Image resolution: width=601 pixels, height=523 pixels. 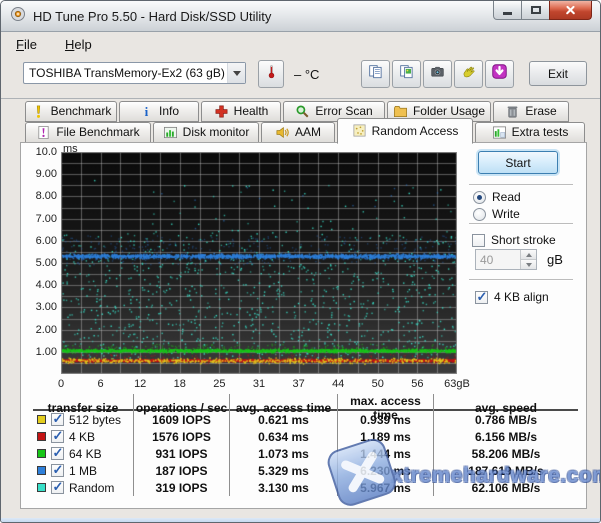 What do you see at coordinates (170, 132) in the screenshot?
I see `bar-chart-icon` at bounding box center [170, 132].